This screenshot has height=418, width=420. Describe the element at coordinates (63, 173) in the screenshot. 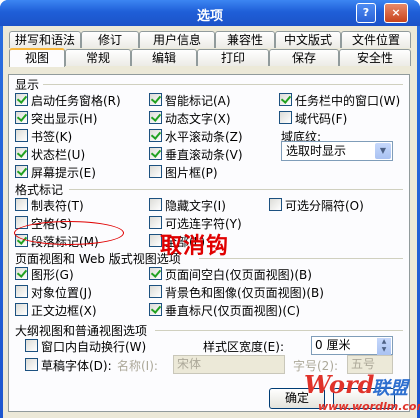

I see `label-screentips: 屏幕提示(E)` at that location.